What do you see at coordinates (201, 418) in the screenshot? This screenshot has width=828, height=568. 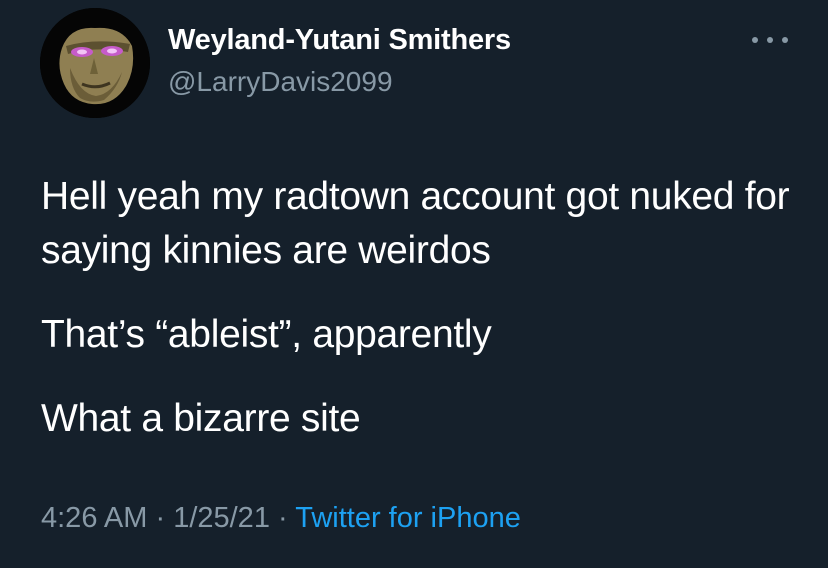 I see `tweet-paragraph: What a bizarre site` at bounding box center [201, 418].